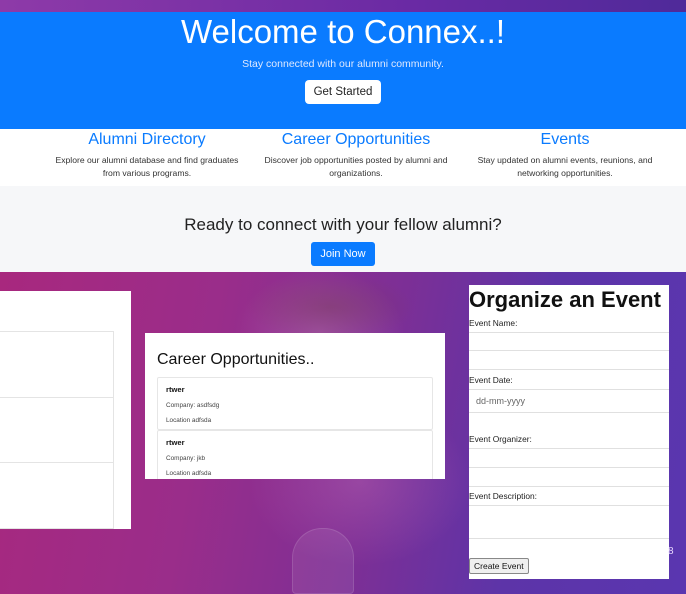  What do you see at coordinates (499, 566) in the screenshot?
I see `create-event-button: Create Event` at bounding box center [499, 566].